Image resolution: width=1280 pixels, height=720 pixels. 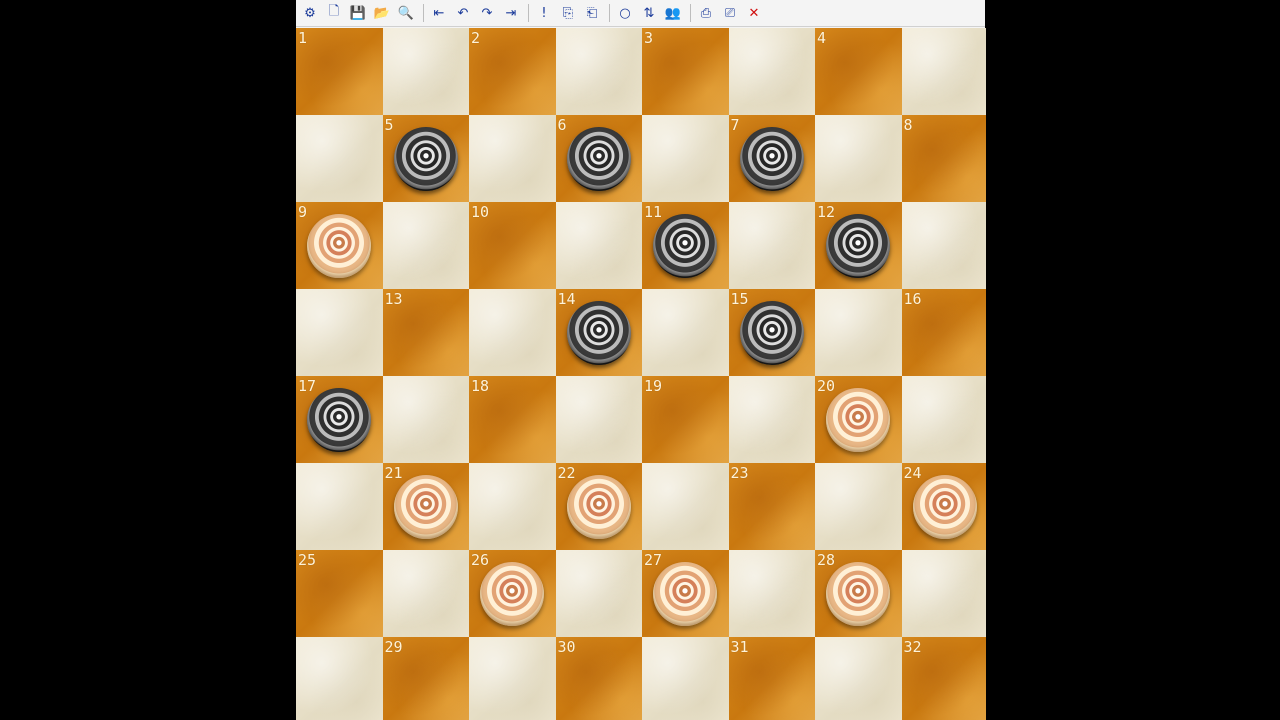 What do you see at coordinates (463, 13) in the screenshot?
I see `undo-button: ↶` at bounding box center [463, 13].